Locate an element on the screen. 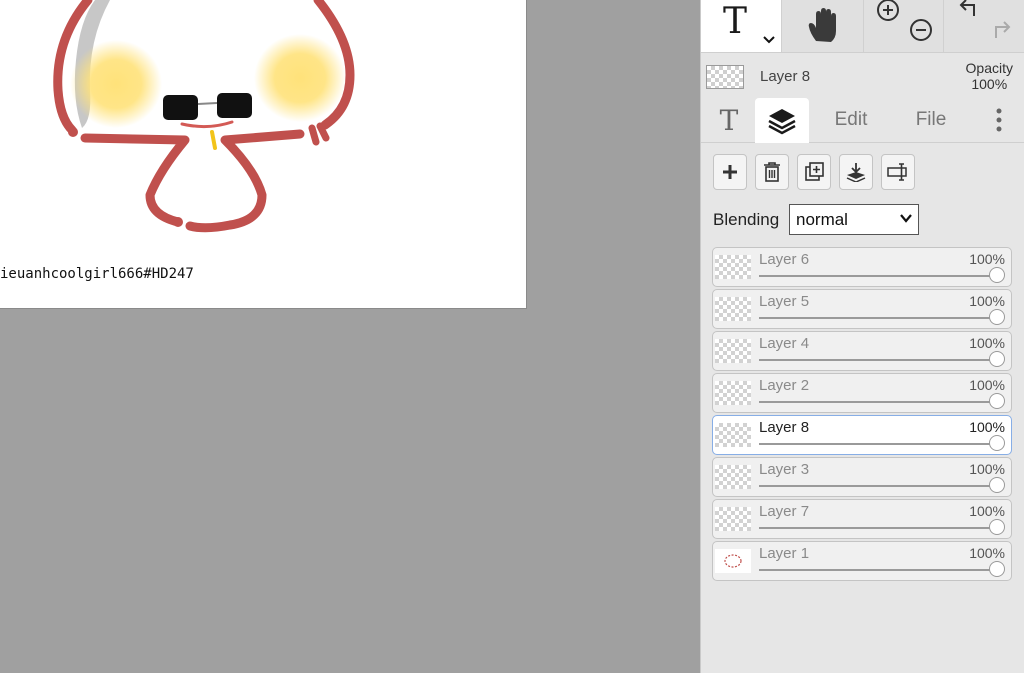  tab-text: T is located at coordinates (729, 120).